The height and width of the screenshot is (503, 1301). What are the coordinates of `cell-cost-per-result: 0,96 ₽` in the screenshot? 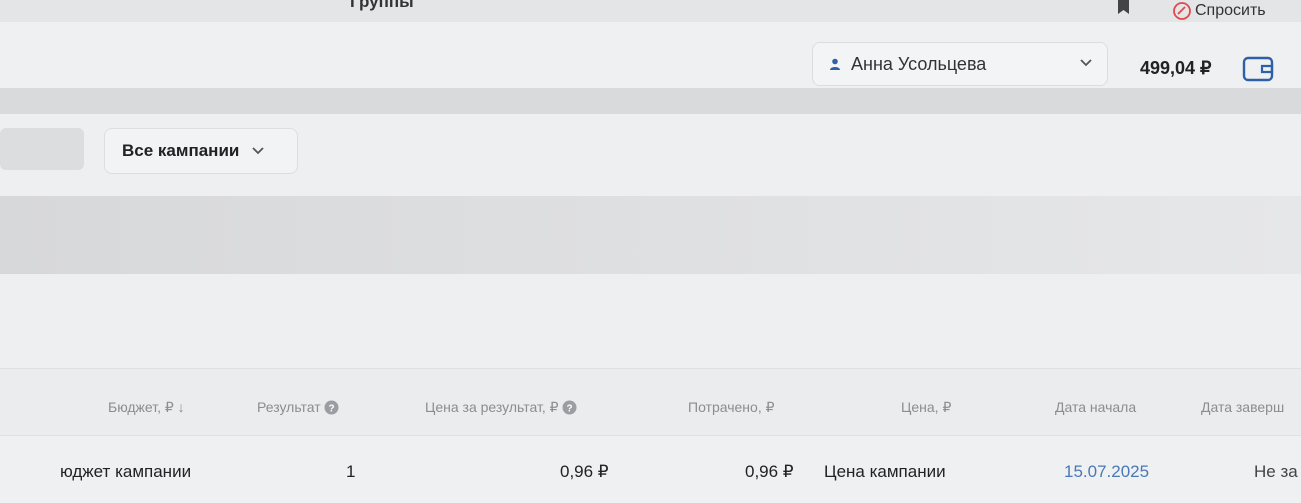 It's located at (584, 471).